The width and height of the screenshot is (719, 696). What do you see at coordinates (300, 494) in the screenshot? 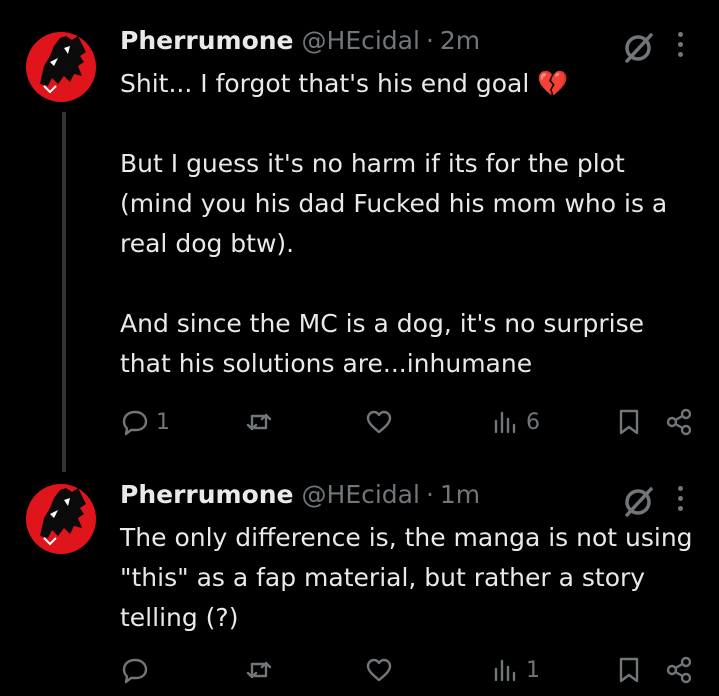
I see `tweet-header: Pherrumone @HEcidal · 1m` at bounding box center [300, 494].